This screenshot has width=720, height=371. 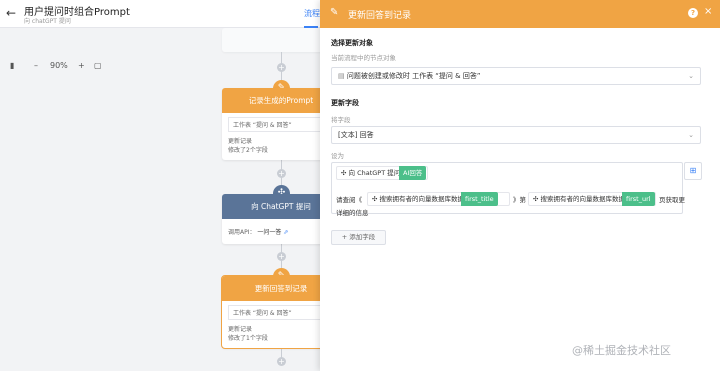 What do you see at coordinates (36, 65) in the screenshot?
I see `zoom-out-button: –` at bounding box center [36, 65].